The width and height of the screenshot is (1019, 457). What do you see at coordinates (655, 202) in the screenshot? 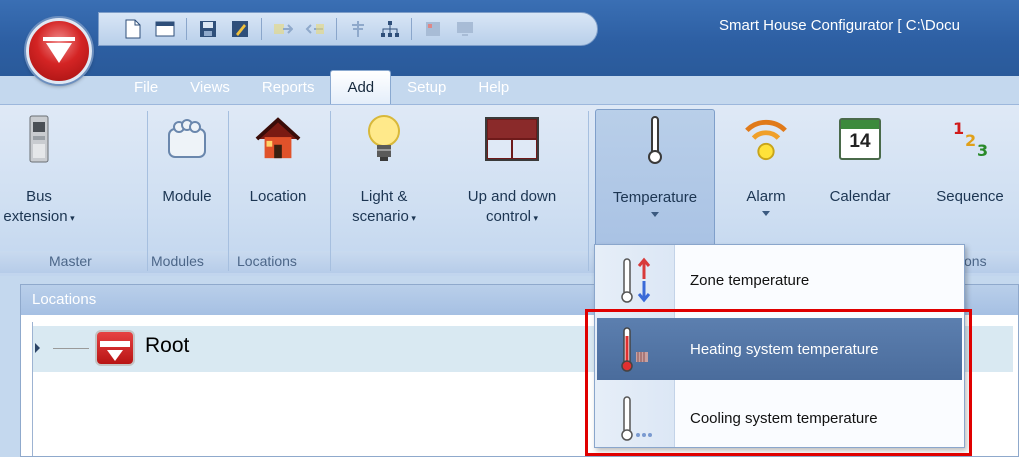
I see `temperature-label: Temperature` at bounding box center [655, 202].